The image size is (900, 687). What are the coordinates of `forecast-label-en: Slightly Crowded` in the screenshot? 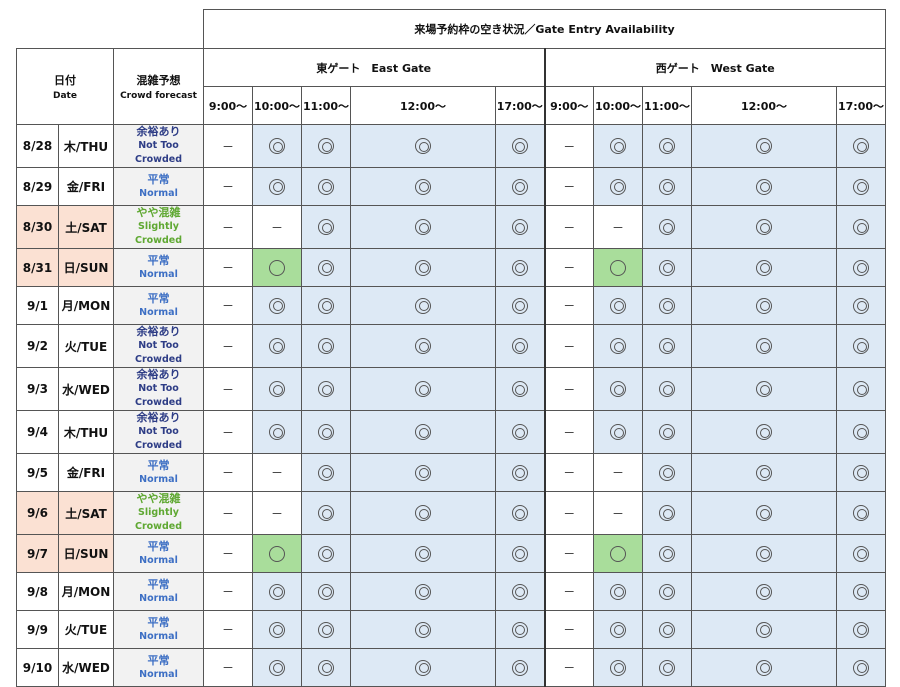 It's located at (158, 519).